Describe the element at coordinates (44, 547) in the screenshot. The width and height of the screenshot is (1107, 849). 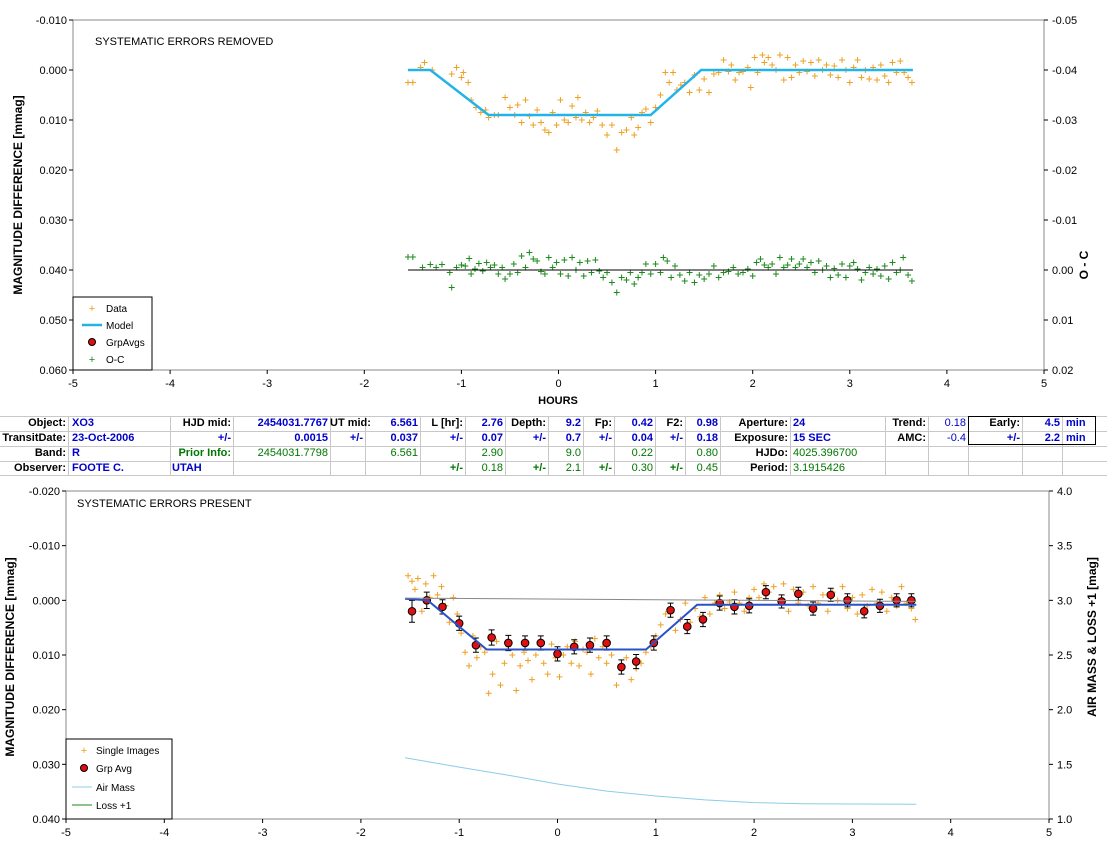
I see `b-y-tick-label: -0.010` at that location.